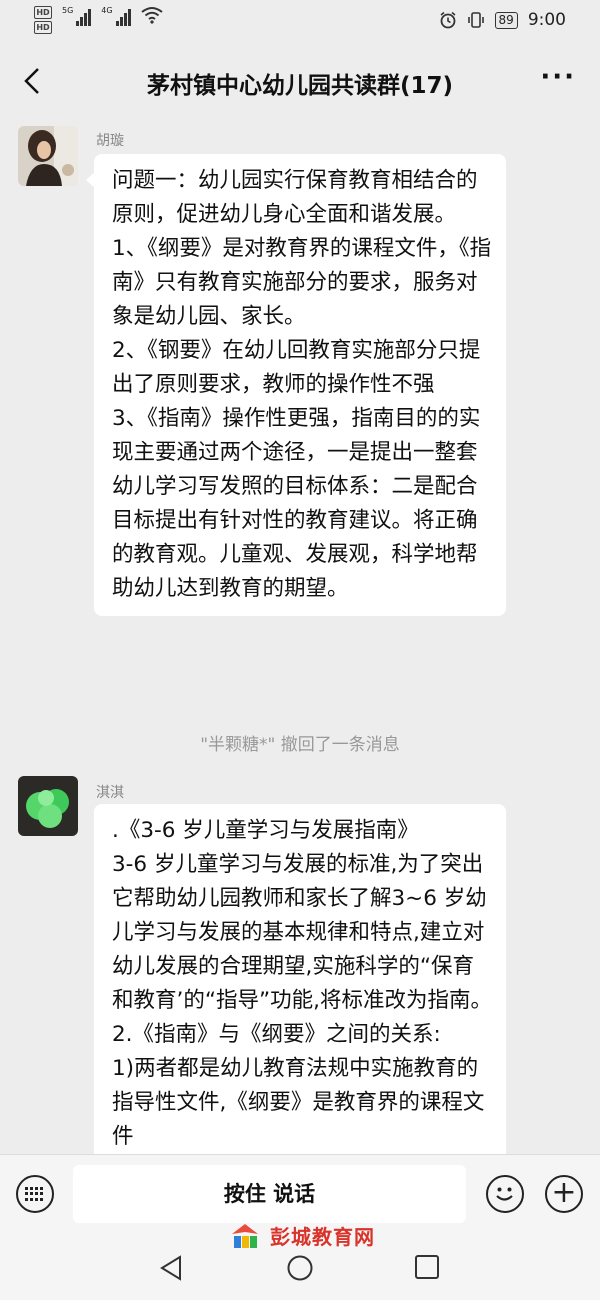 This screenshot has width=600, height=1300. I want to click on system-navigation: 彭城教育网, so click(300, 1262).